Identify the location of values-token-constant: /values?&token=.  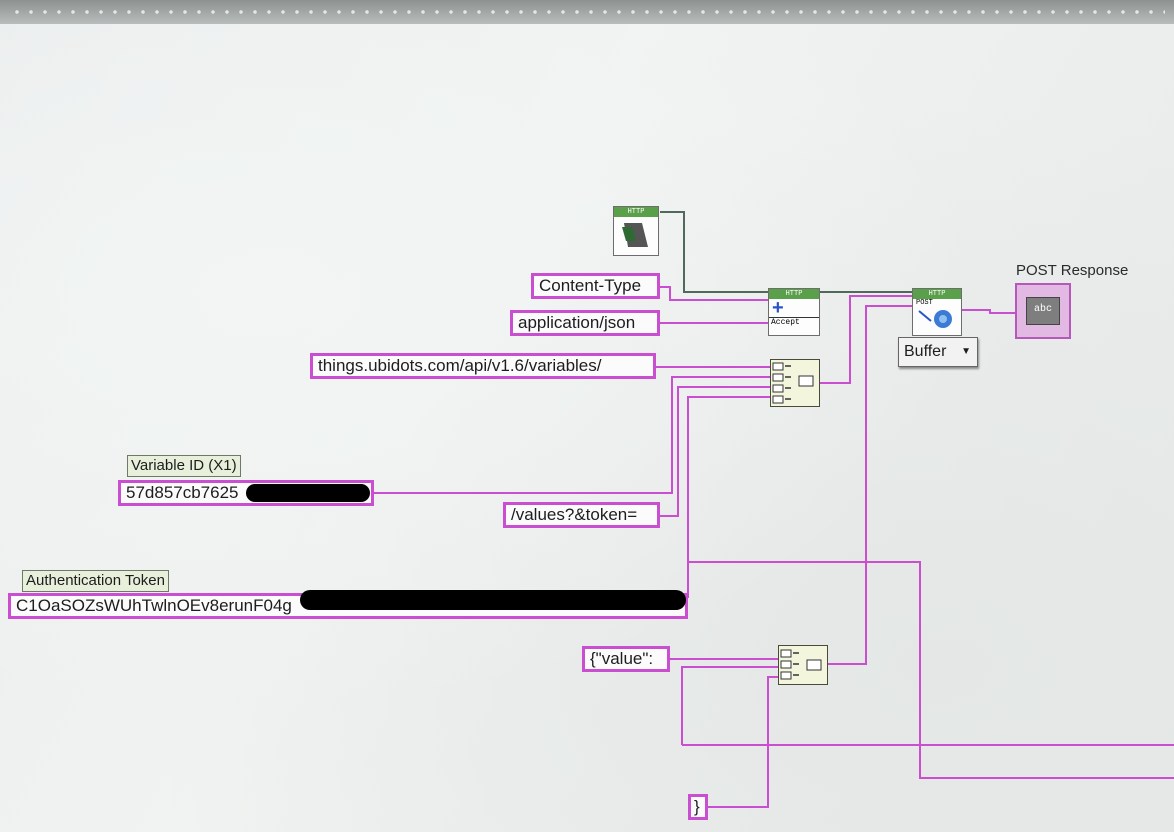
(581, 515).